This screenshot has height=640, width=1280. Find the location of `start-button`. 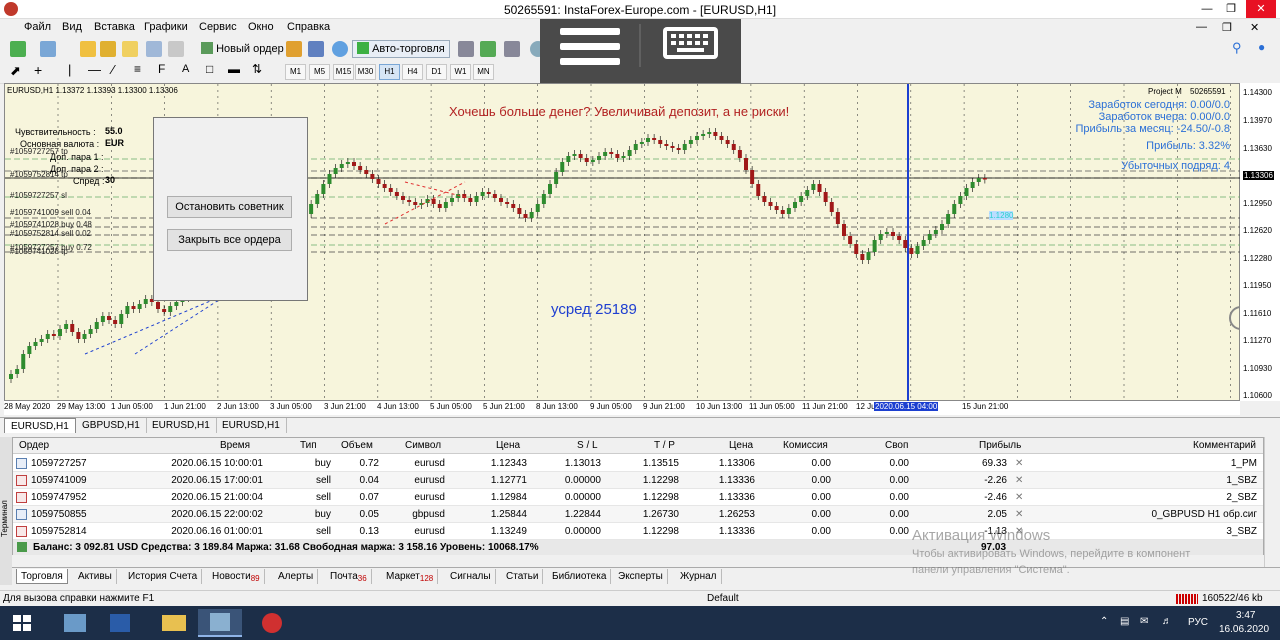

start-button is located at coordinates (22, 623).